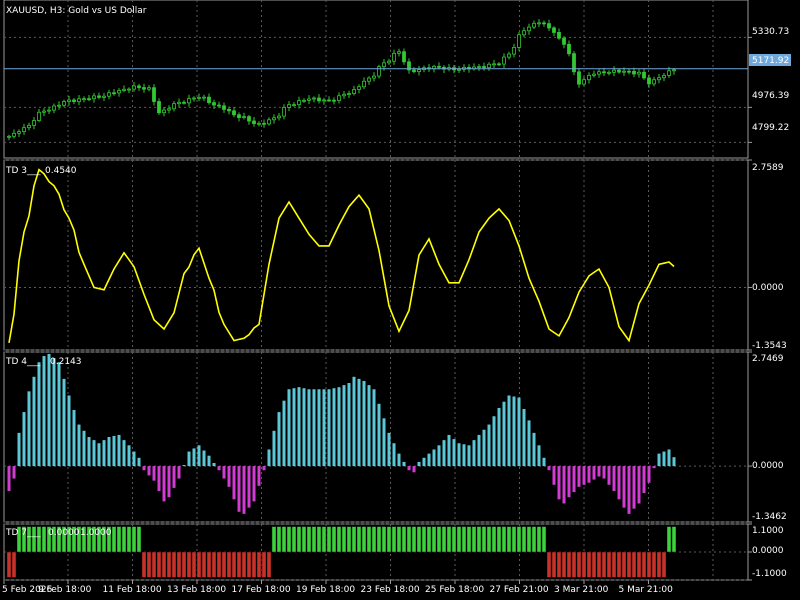 The height and width of the screenshot is (600, 800). What do you see at coordinates (768, 551) in the screenshot?
I see `td7-tick-label: 0.0000` at bounding box center [768, 551].